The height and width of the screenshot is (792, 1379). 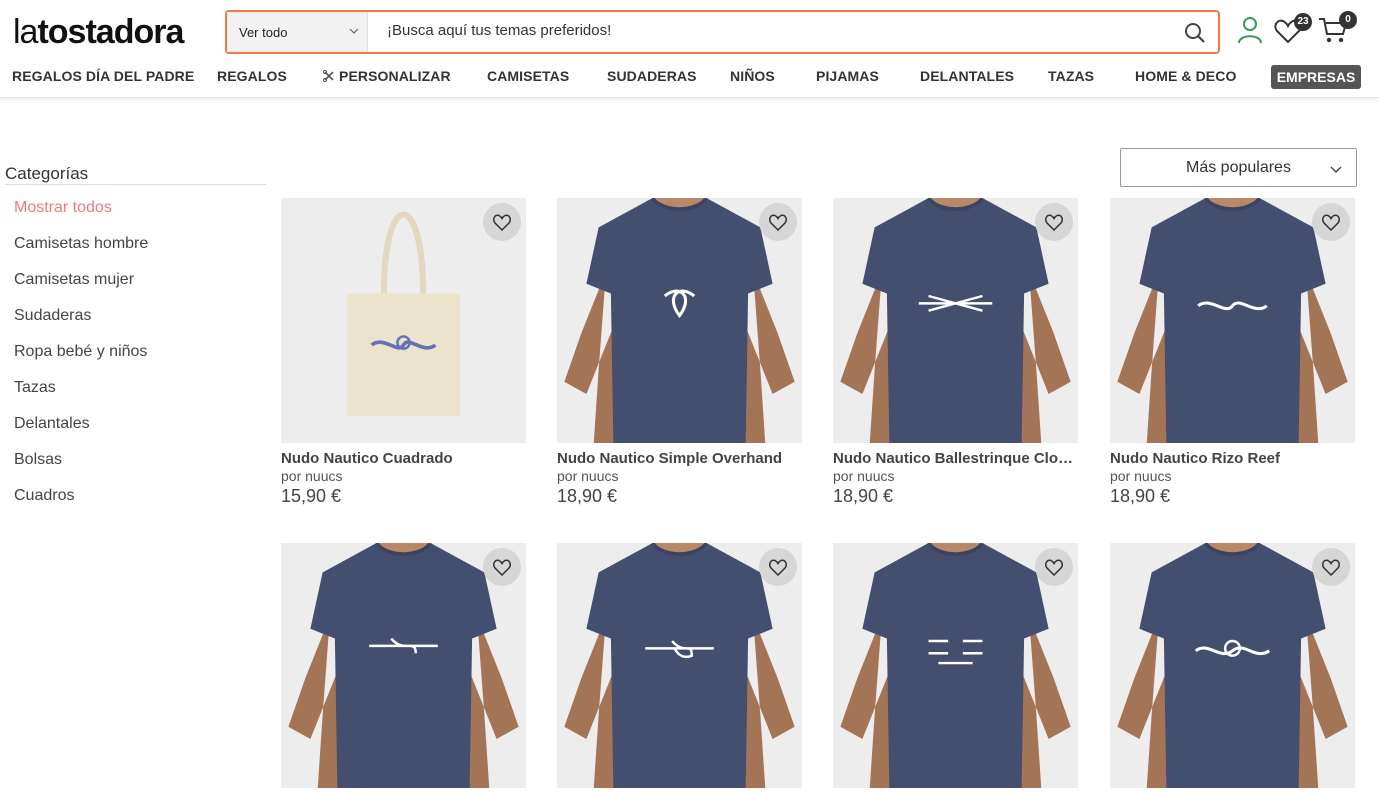 What do you see at coordinates (1250, 30) in the screenshot?
I see `user-account-icon` at bounding box center [1250, 30].